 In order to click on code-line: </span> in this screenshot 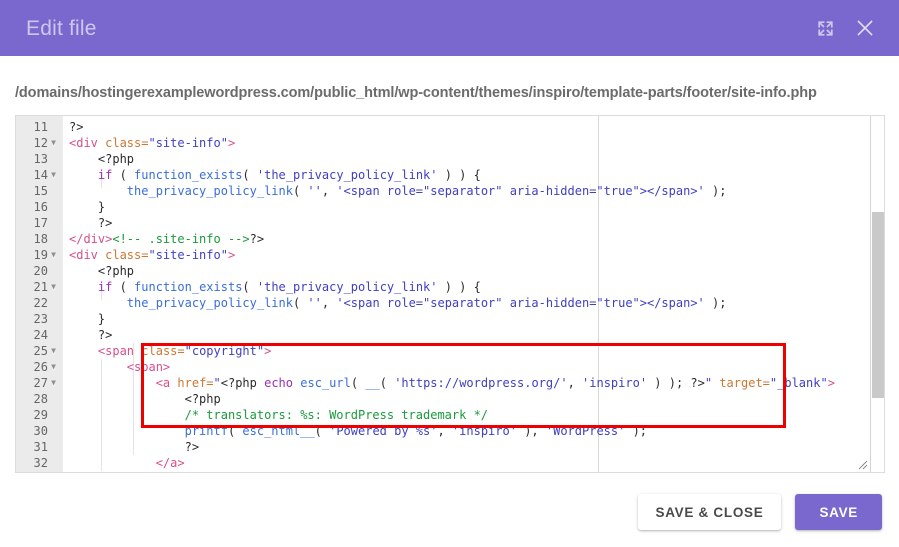, I will do `click(473, 471)`.